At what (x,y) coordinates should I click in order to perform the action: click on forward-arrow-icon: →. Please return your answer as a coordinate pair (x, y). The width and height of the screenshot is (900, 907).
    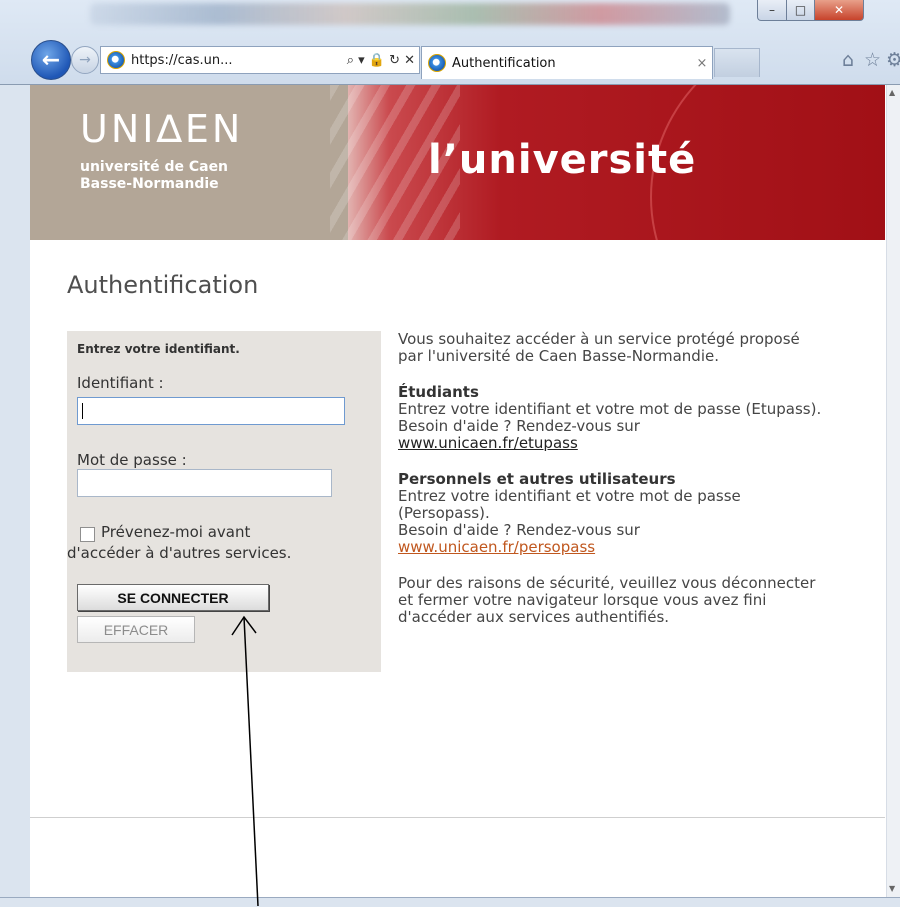
    Looking at the image, I should click on (85, 60).